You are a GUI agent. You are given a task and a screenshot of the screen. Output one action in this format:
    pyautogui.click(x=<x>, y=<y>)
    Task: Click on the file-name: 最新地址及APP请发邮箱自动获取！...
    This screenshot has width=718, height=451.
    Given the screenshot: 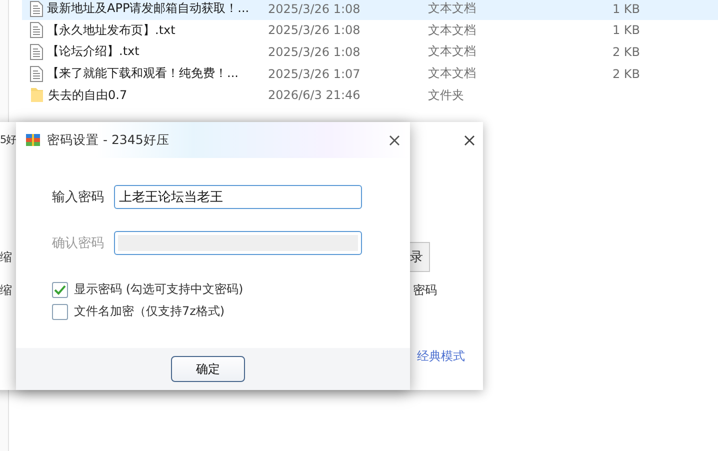 What is the action you would take?
    pyautogui.click(x=148, y=9)
    